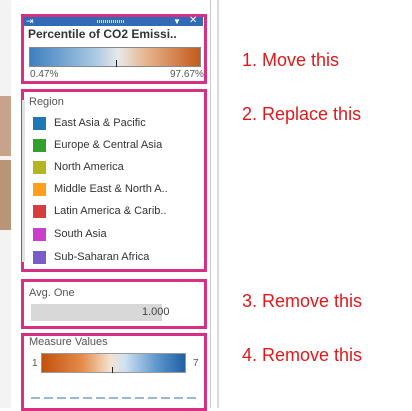 The image size is (412, 411). What do you see at coordinates (52, 293) in the screenshot?
I see `avg-one-title: Avg. One` at bounding box center [52, 293].